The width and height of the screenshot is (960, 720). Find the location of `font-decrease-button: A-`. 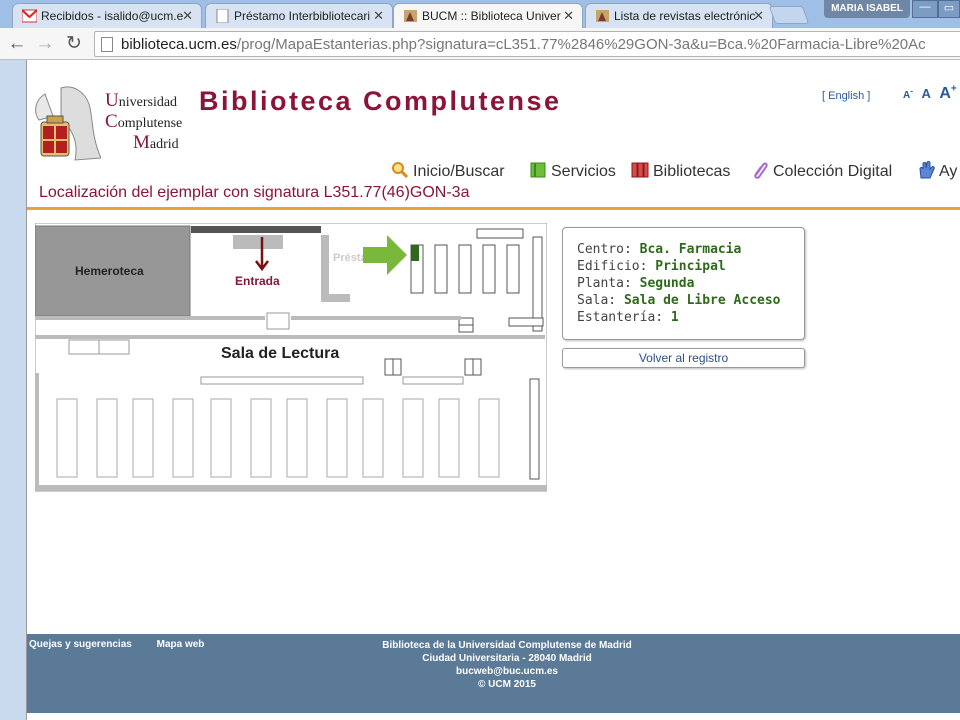

font-decrease-button: A- is located at coordinates (908, 93).